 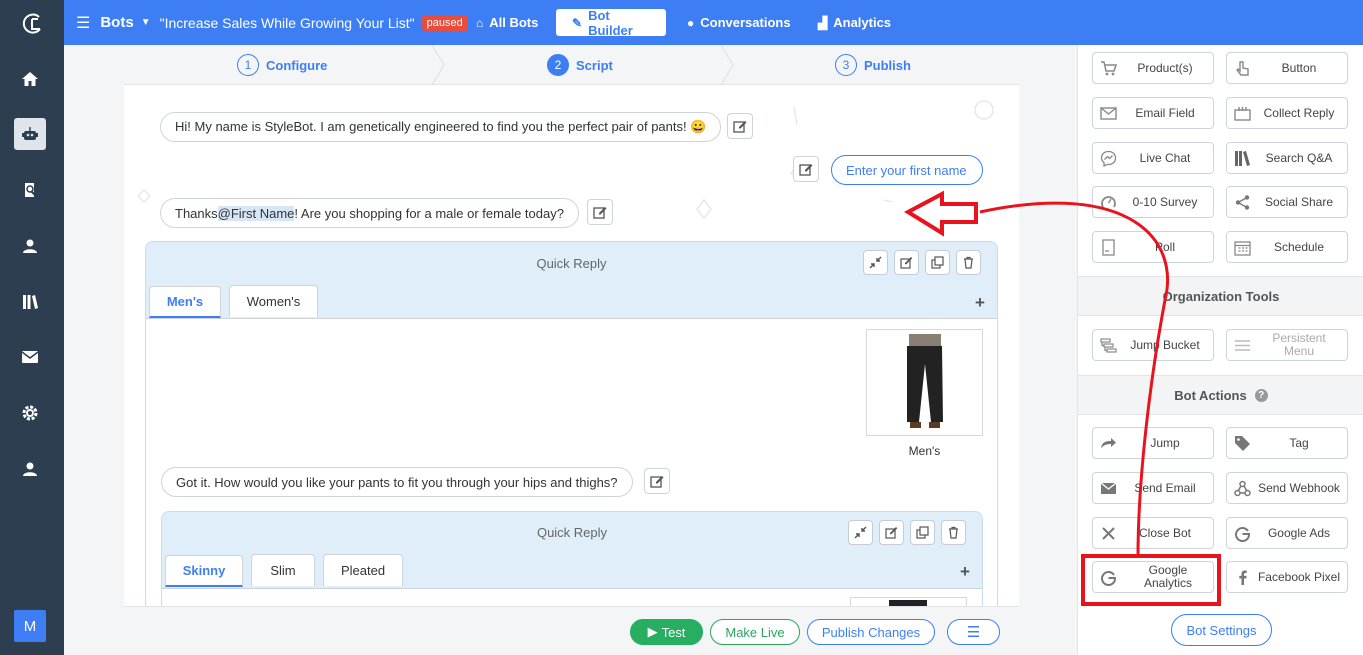 I want to click on tool-label: Social Share, so click(x=1299, y=201).